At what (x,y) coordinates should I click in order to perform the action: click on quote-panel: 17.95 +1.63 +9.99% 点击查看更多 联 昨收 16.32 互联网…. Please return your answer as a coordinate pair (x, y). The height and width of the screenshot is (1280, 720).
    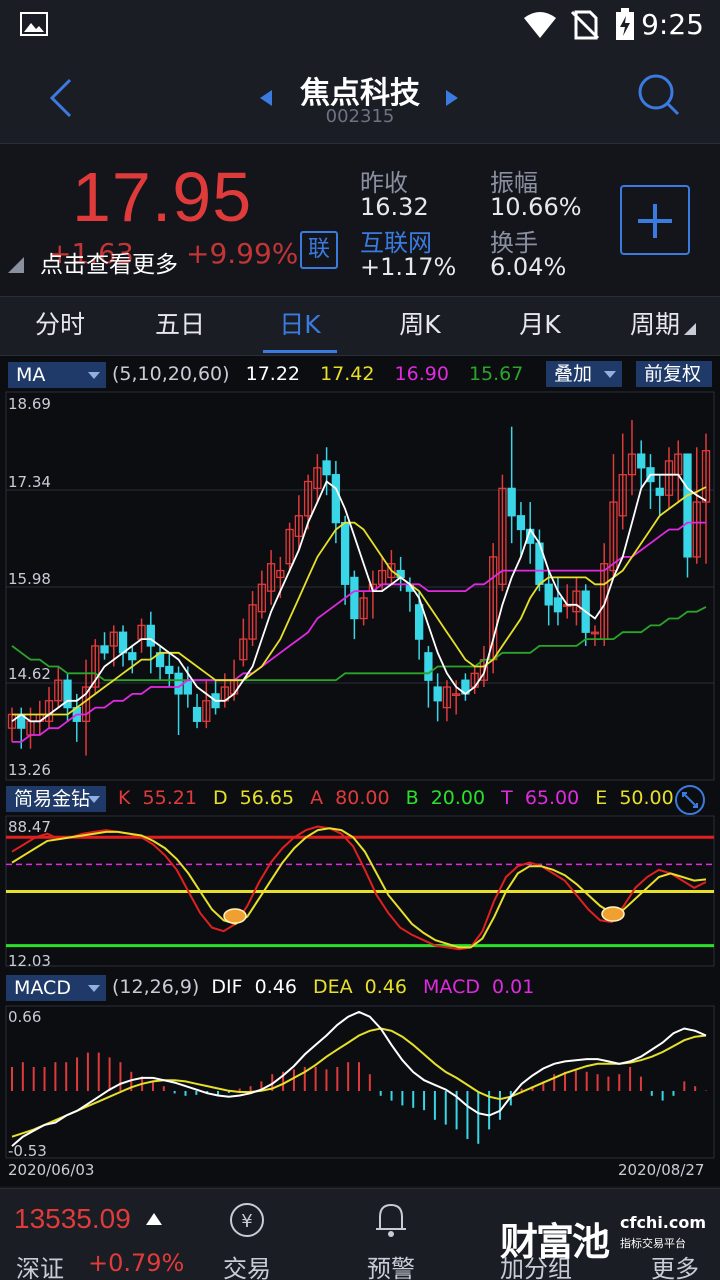
    Looking at the image, I should click on (360, 220).